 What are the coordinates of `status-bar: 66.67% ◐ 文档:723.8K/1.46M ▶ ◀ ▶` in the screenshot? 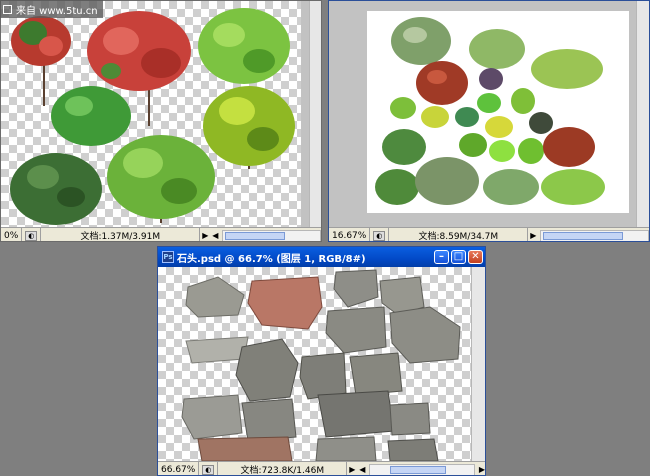 It's located at (321, 468).